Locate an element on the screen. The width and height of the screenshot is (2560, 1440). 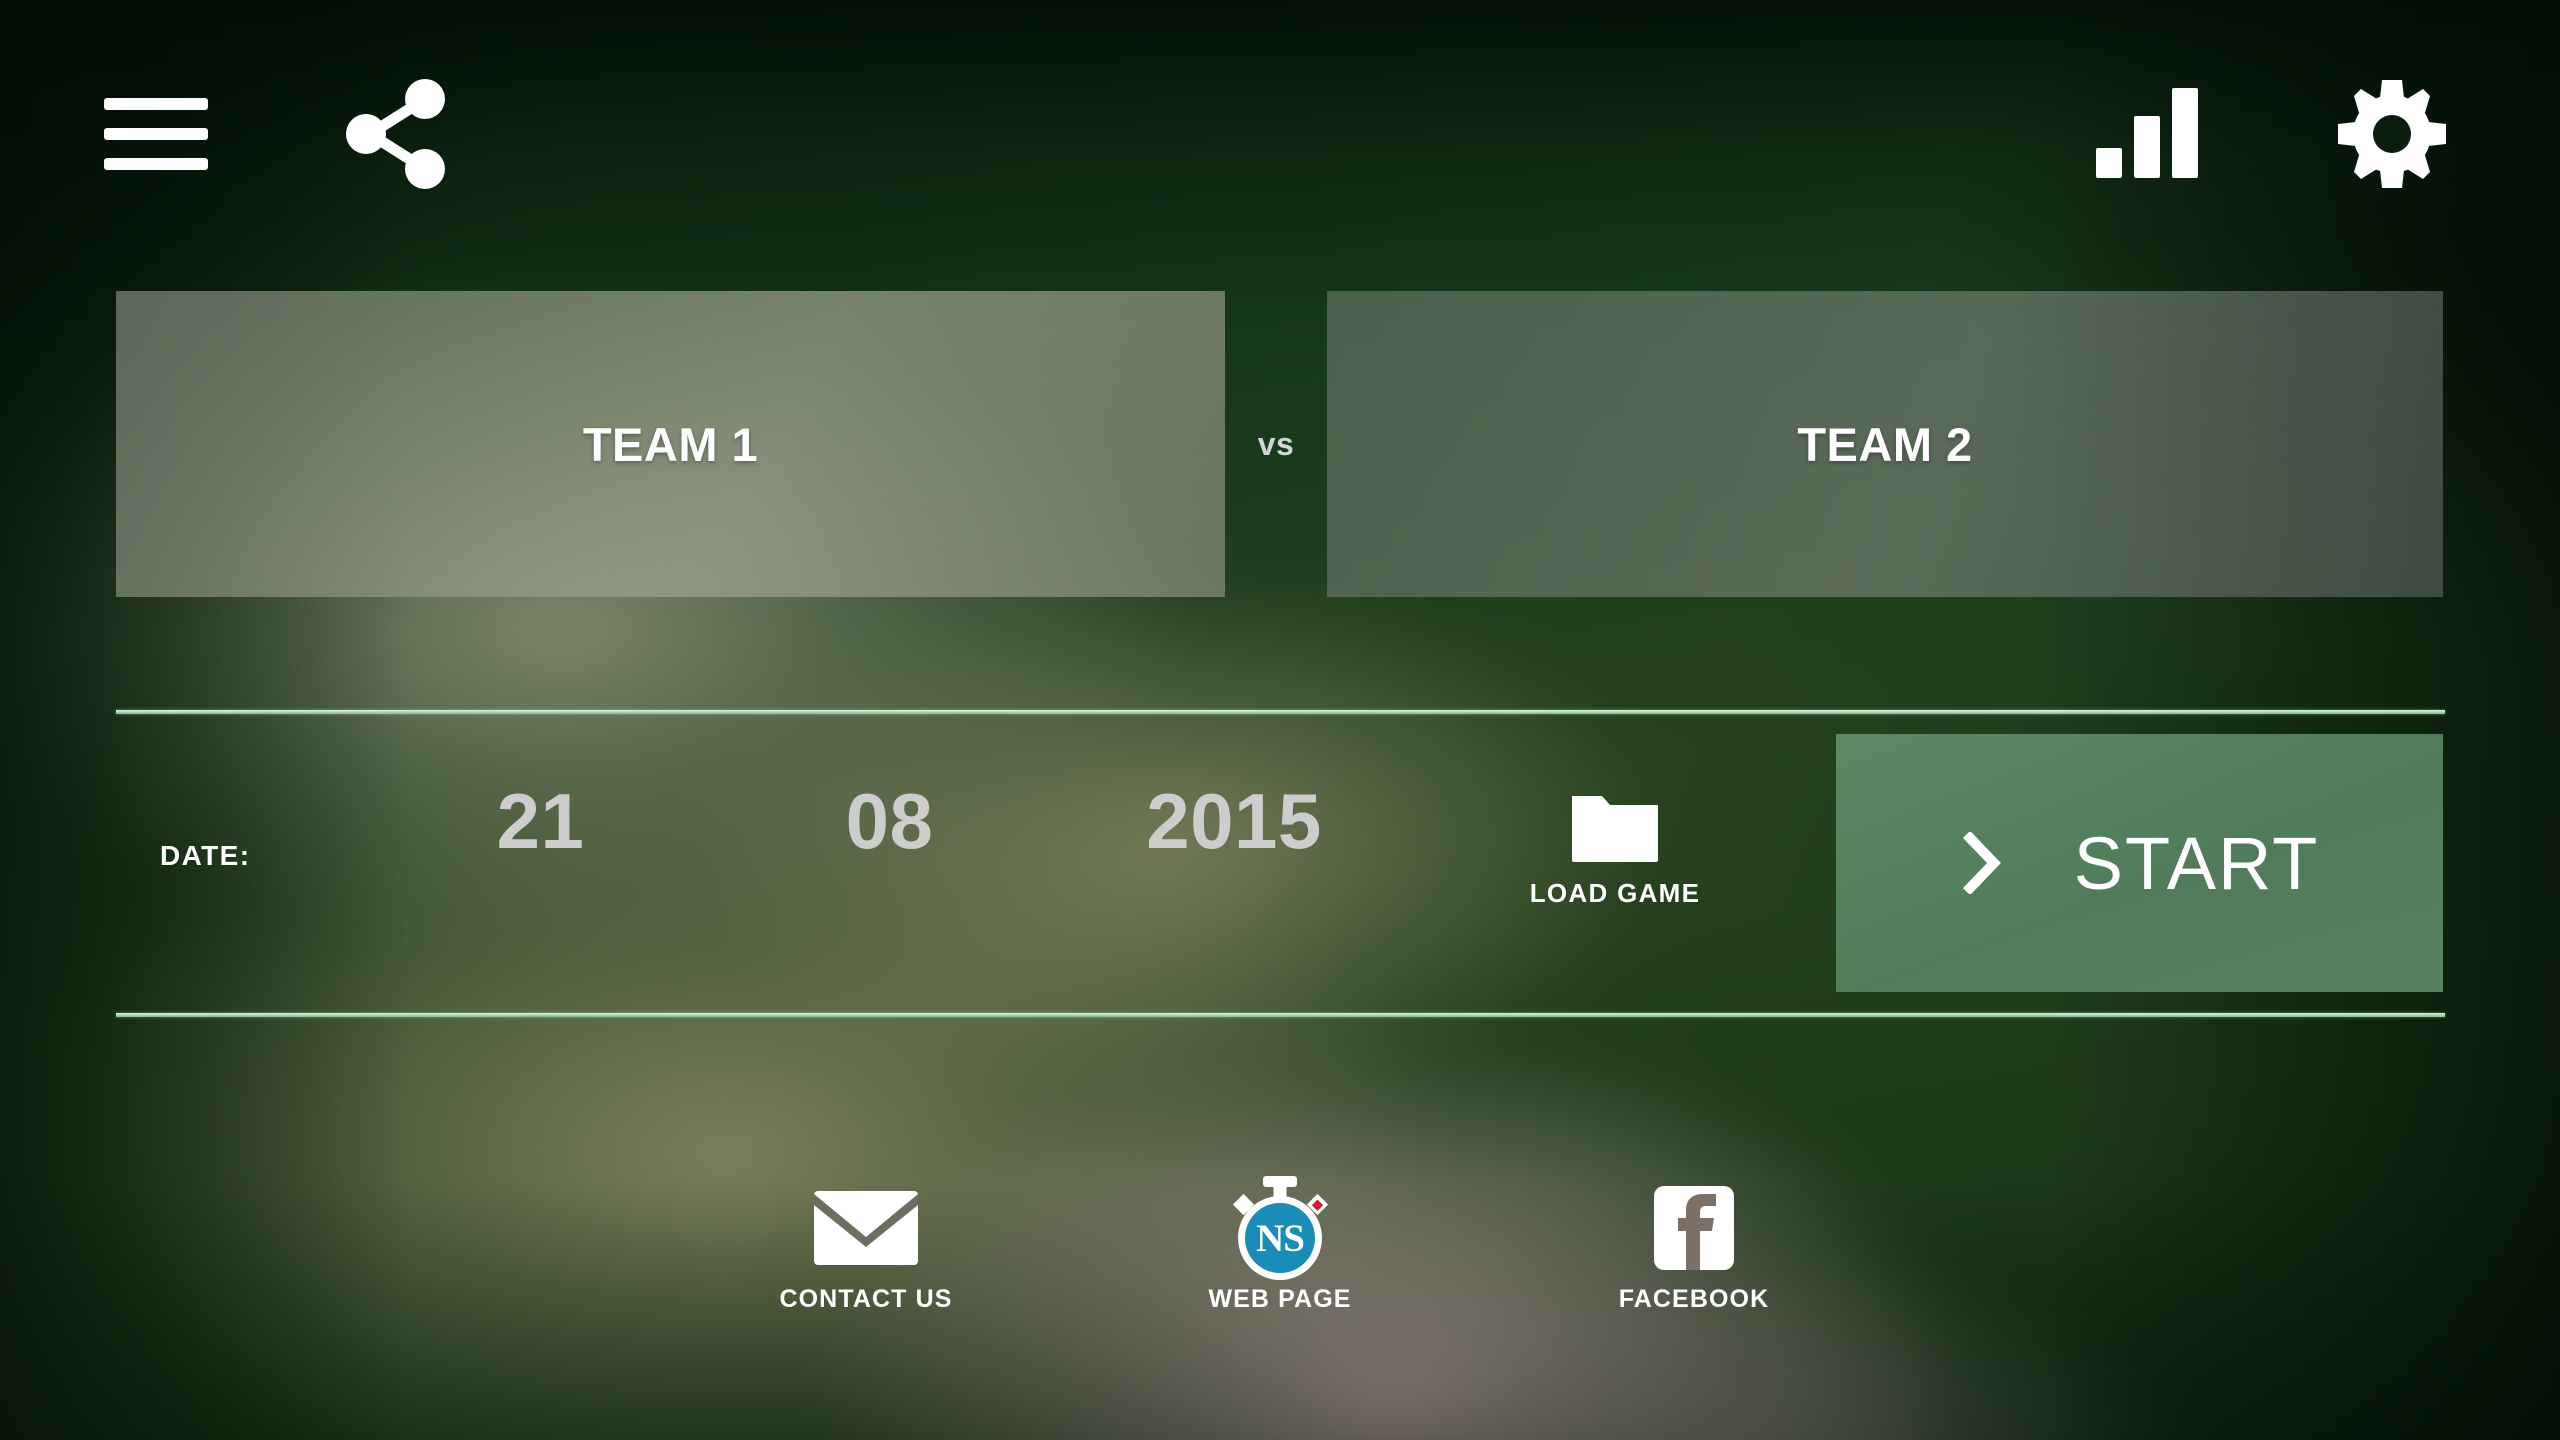
load-game-button: LOAD GAME is located at coordinates (1615, 848).